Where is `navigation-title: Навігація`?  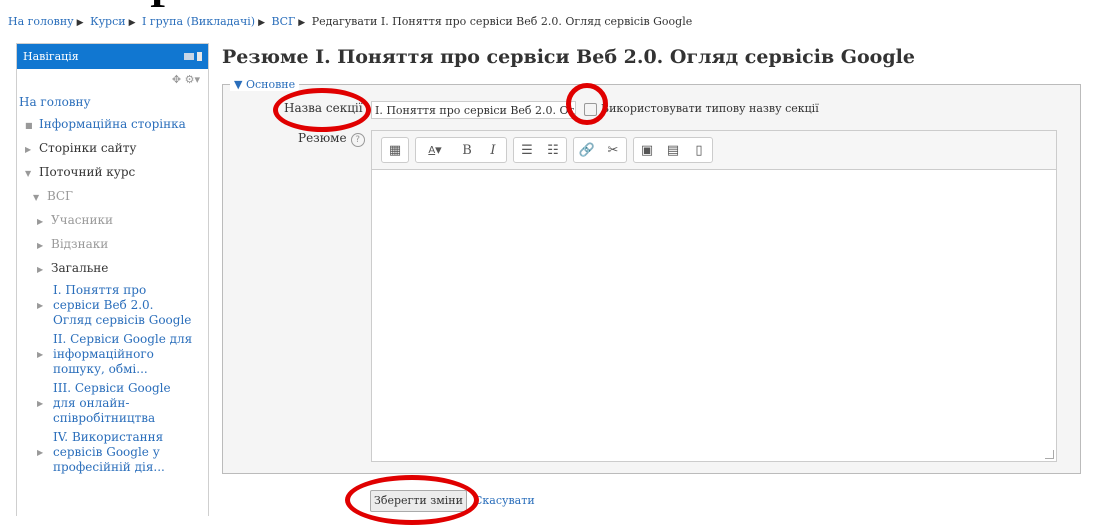 navigation-title: Навігація is located at coordinates (51, 56).